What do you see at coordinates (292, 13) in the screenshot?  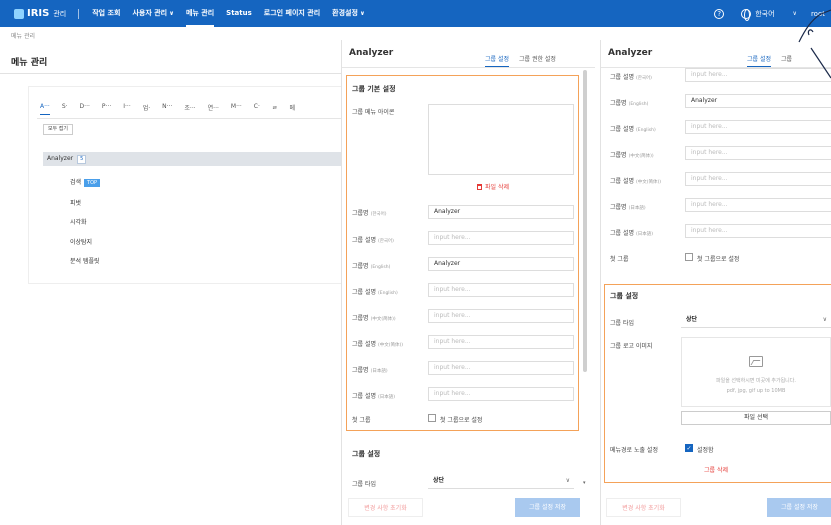 I see `nav-item-login-page: 로그인 페이지 관리` at bounding box center [292, 13].